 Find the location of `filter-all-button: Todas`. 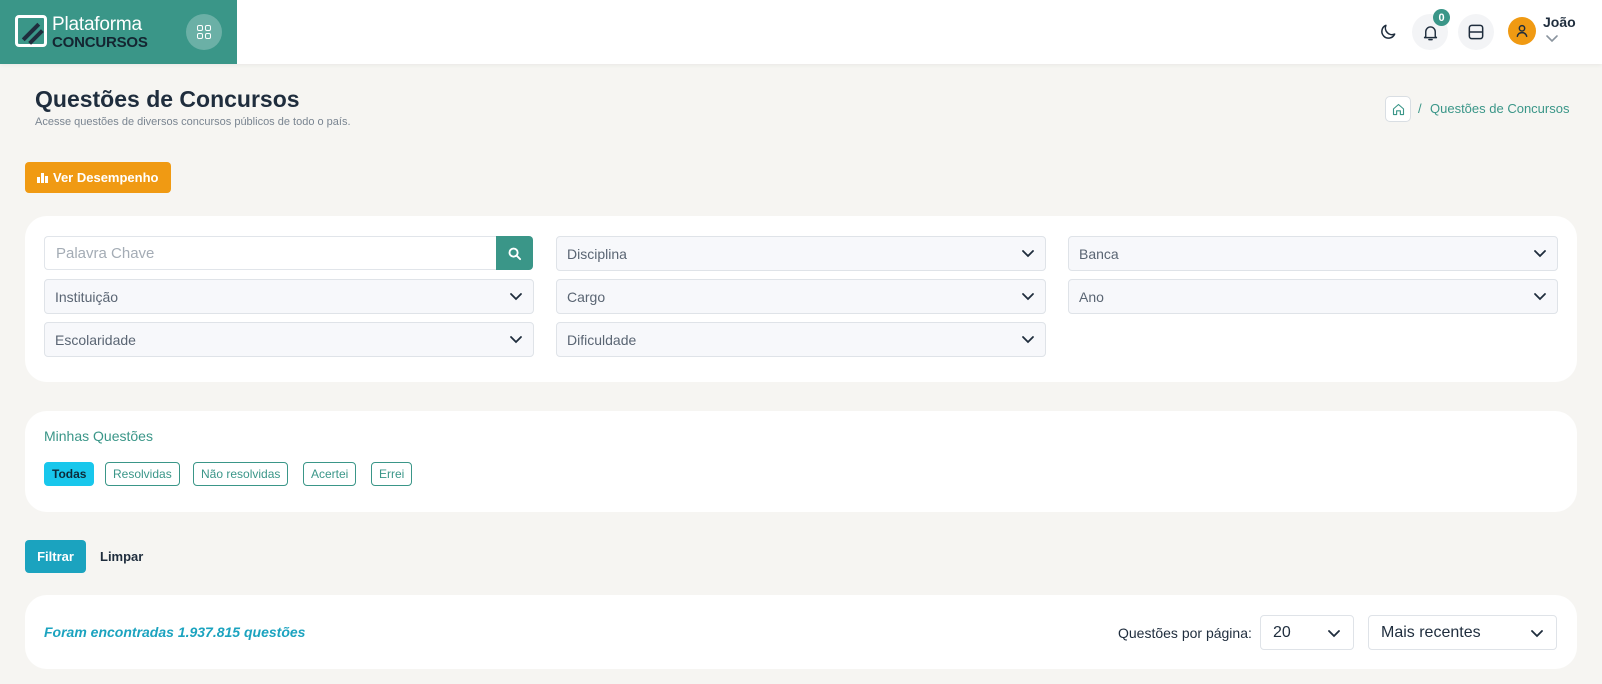

filter-all-button: Todas is located at coordinates (69, 474).